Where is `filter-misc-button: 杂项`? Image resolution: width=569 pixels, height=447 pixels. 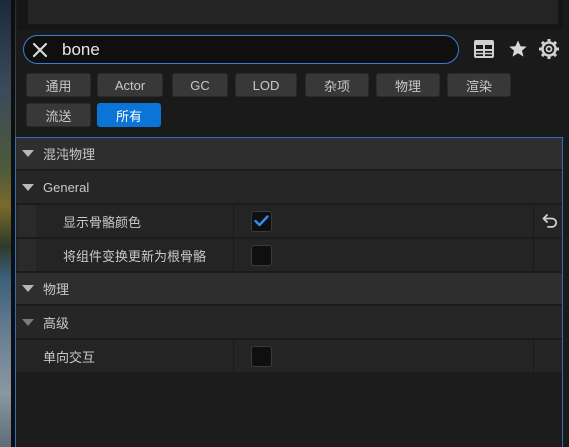
filter-misc-button: 杂项 is located at coordinates (337, 85).